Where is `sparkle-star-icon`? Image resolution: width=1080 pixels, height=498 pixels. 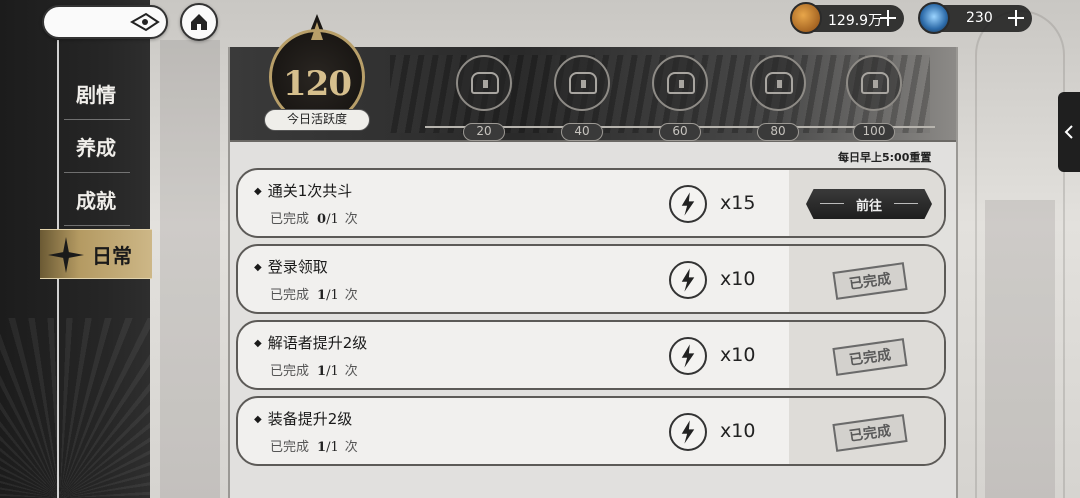
sparkle-star-icon is located at coordinates (66, 255).